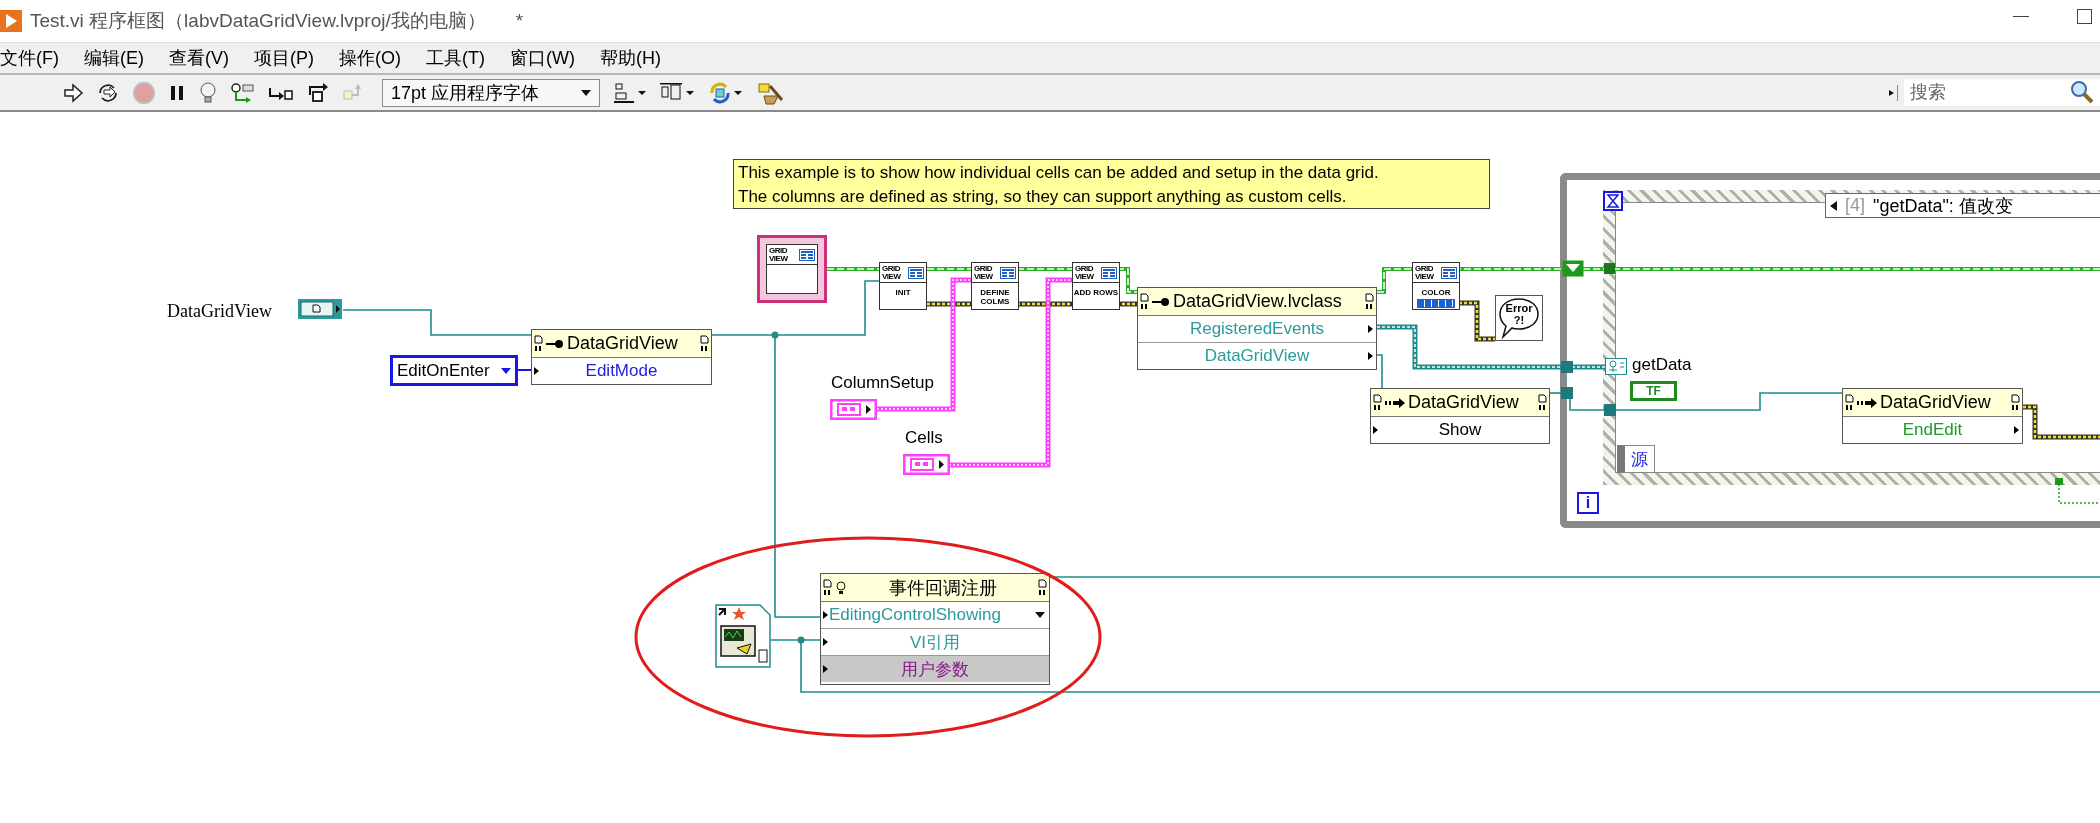 Image resolution: width=2100 pixels, height=823 pixels. Describe the element at coordinates (542, 58) in the screenshot. I see `menu-item: 窗口(W)` at that location.